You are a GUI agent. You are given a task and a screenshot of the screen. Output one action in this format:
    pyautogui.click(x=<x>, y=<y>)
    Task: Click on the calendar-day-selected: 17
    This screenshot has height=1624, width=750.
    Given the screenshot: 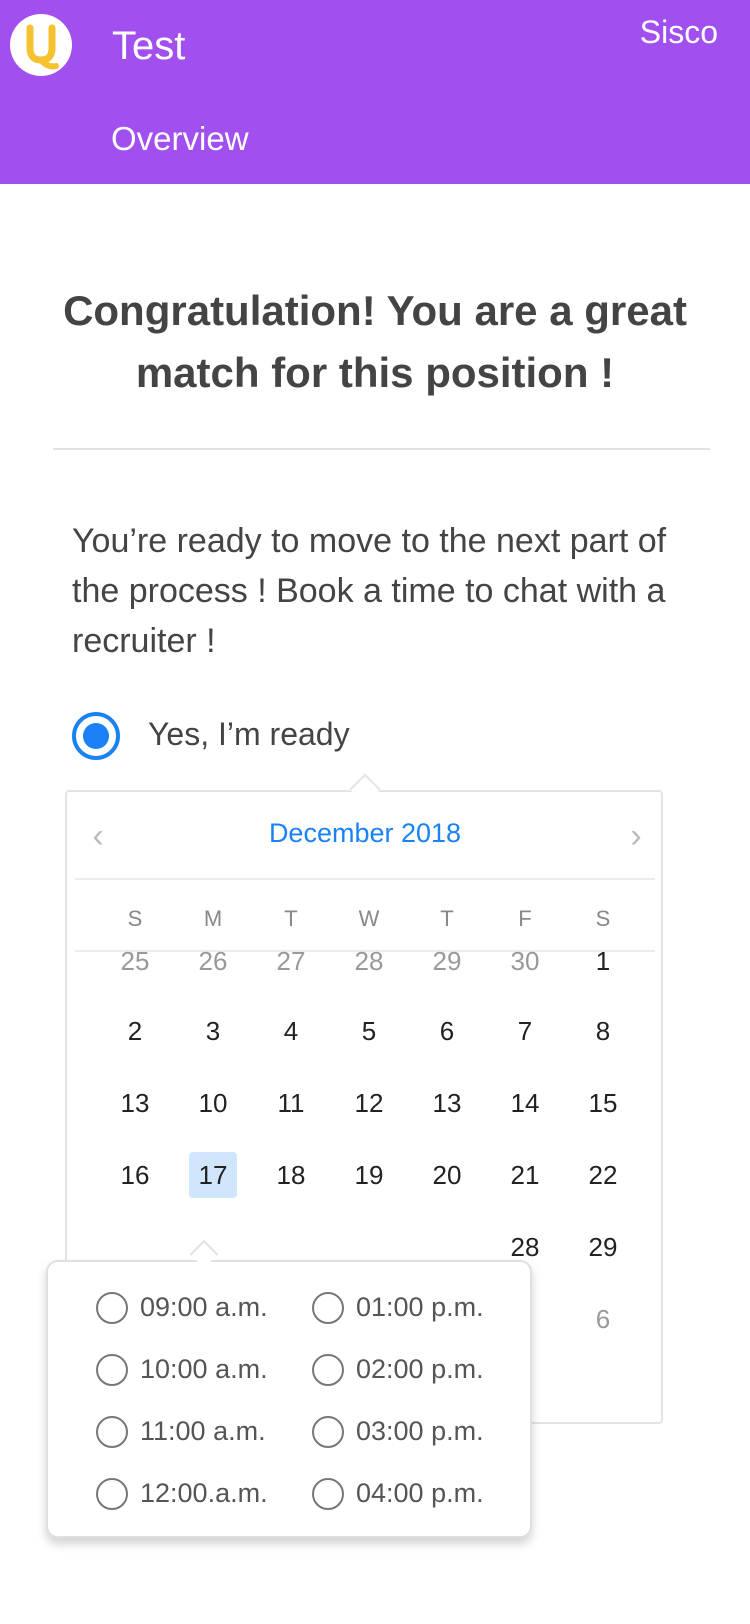 What is the action you would take?
    pyautogui.click(x=213, y=1175)
    